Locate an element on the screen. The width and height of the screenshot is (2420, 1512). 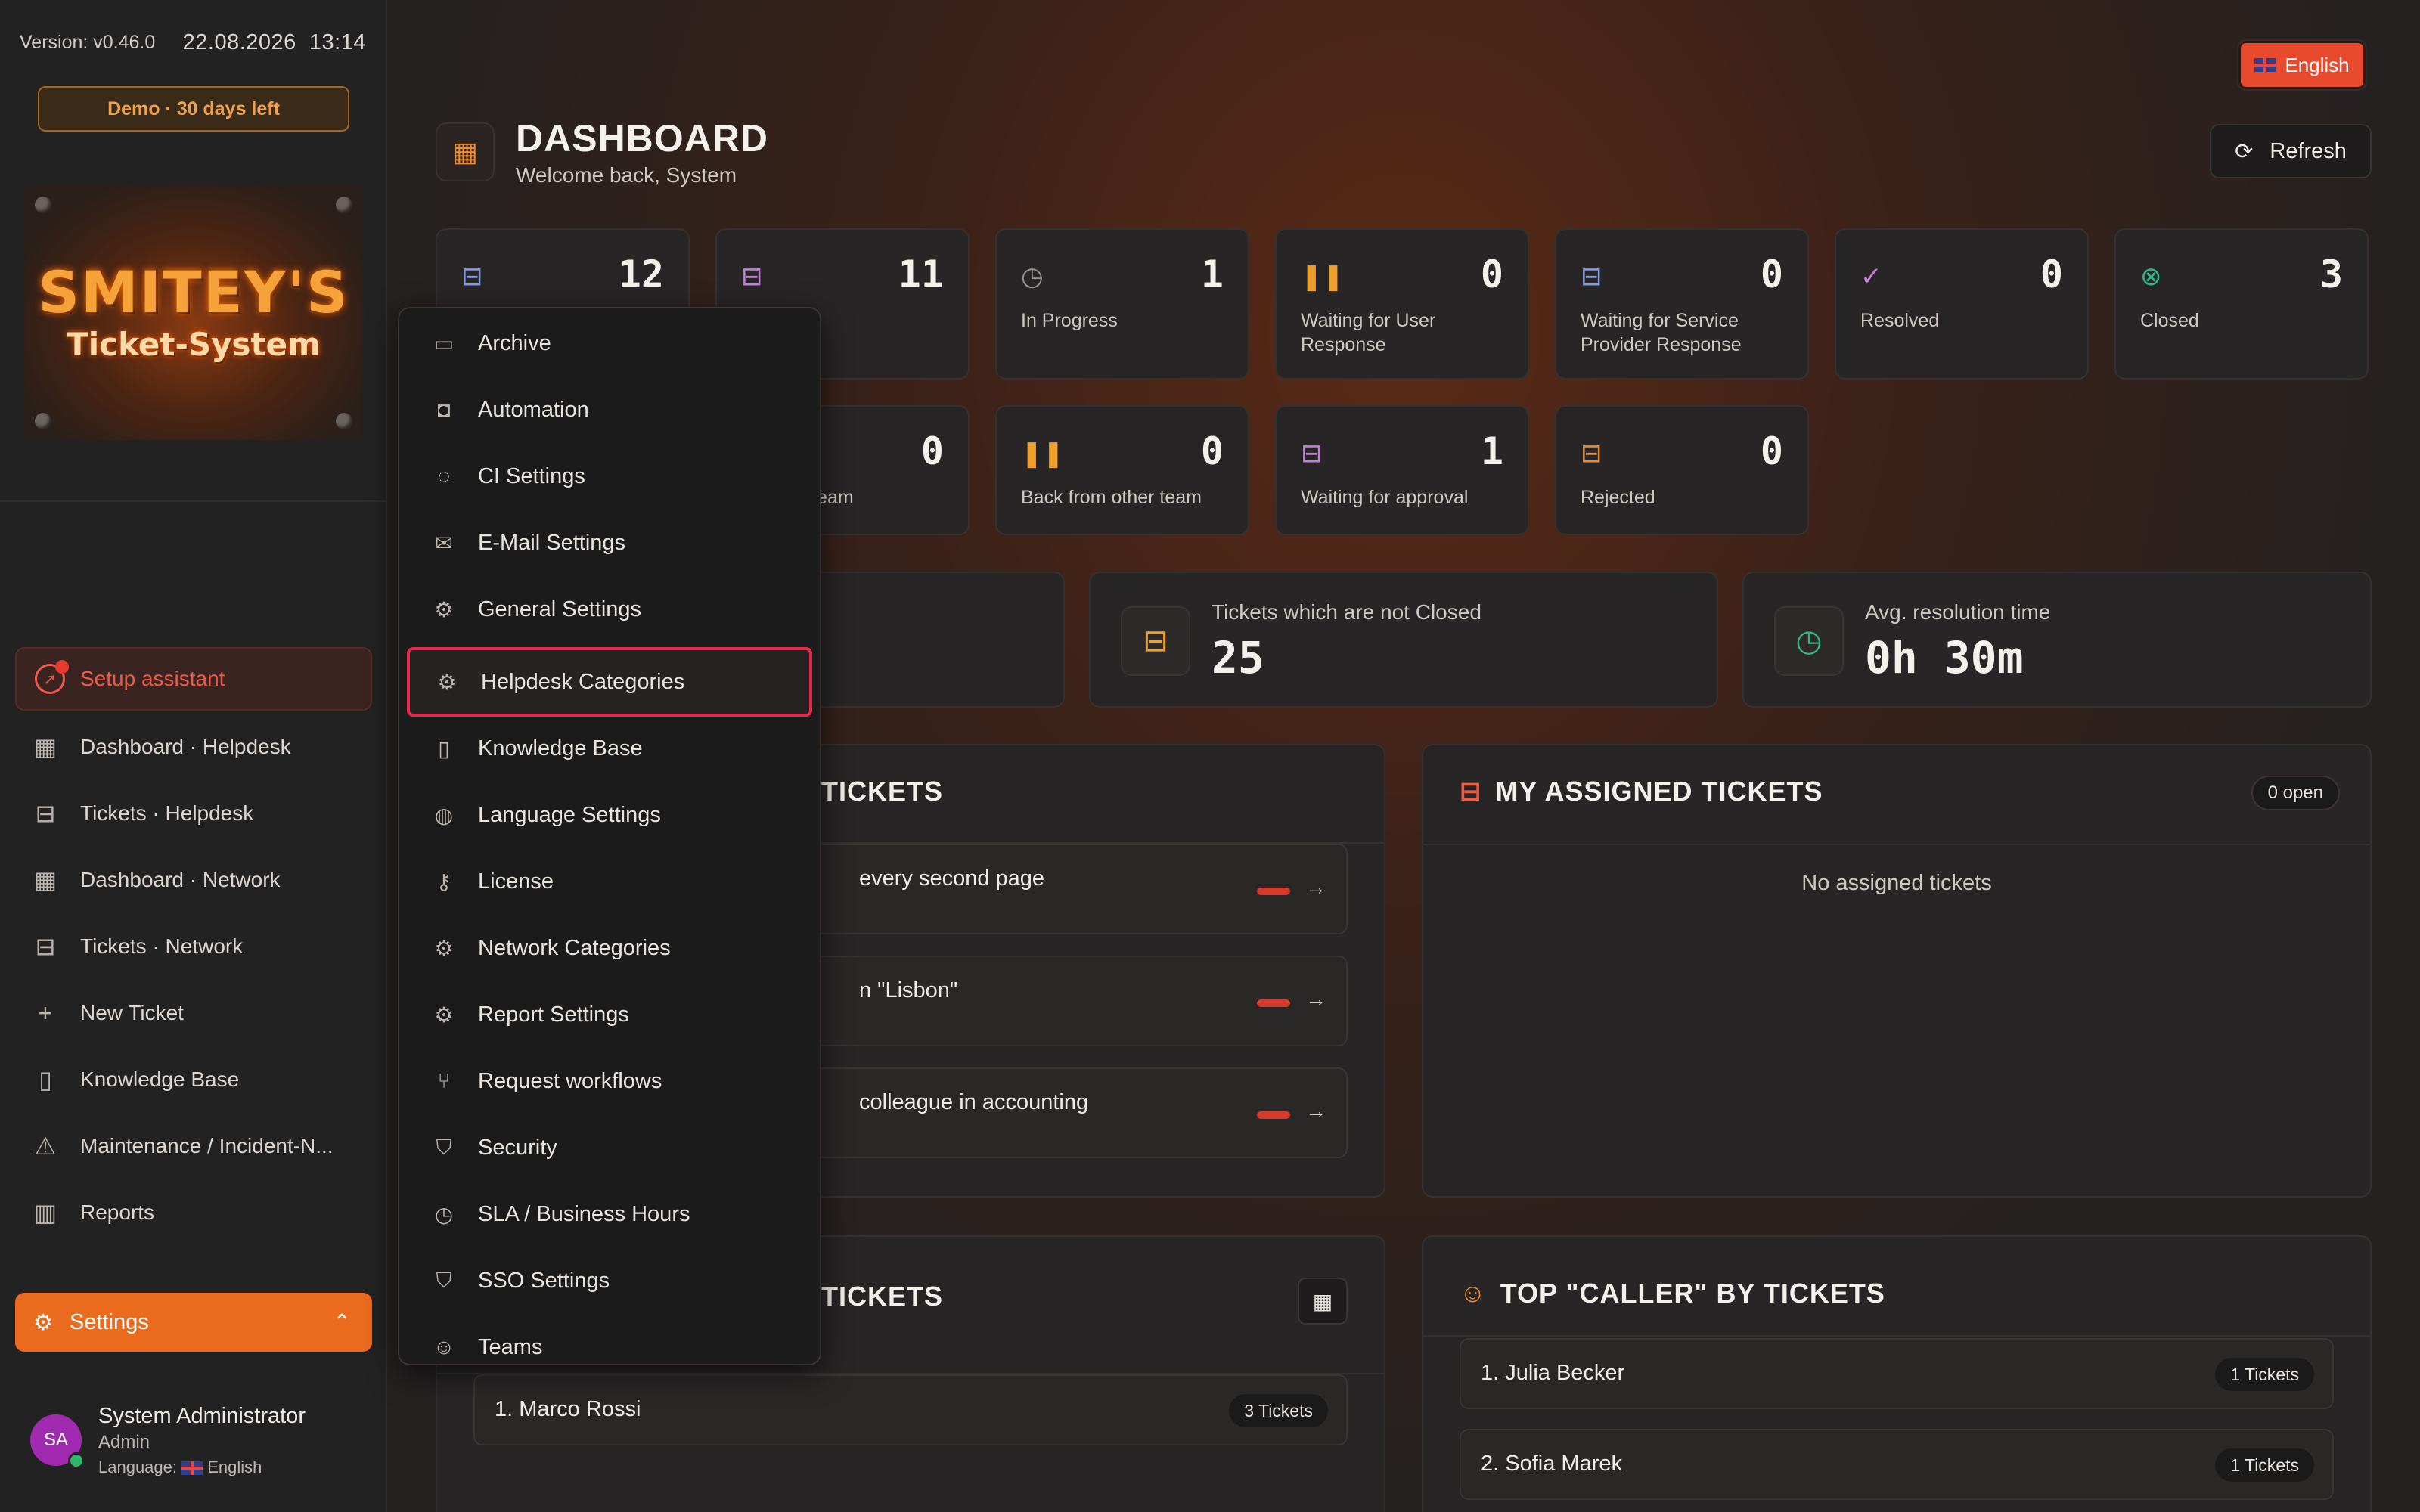
sidebar-item-label: Dashboard · Network is located at coordinates (180, 879).